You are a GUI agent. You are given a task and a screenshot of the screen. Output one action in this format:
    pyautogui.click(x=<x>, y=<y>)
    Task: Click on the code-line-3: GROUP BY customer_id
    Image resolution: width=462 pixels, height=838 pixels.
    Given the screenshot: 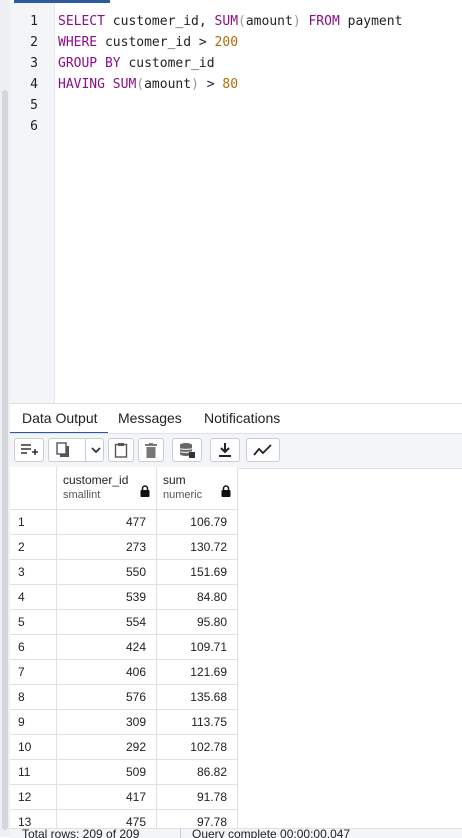 What is the action you would take?
    pyautogui.click(x=136, y=63)
    